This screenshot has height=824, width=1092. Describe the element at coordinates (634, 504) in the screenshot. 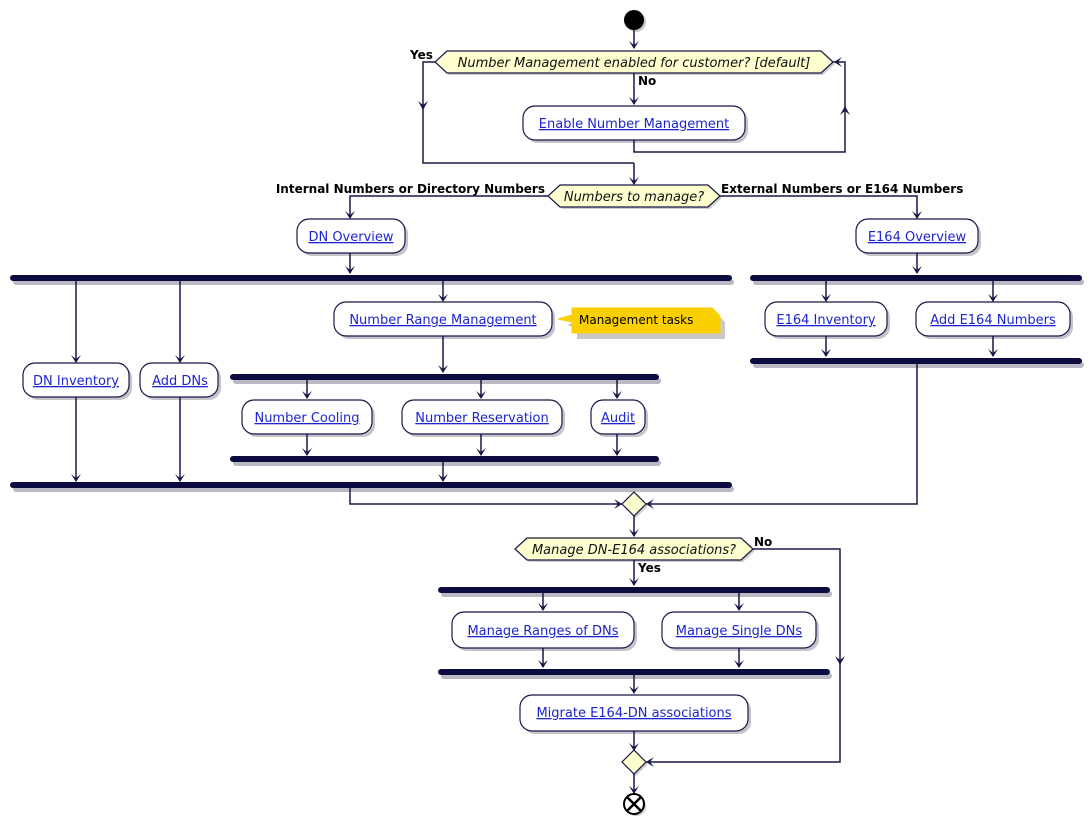

I see `merge-diamond` at that location.